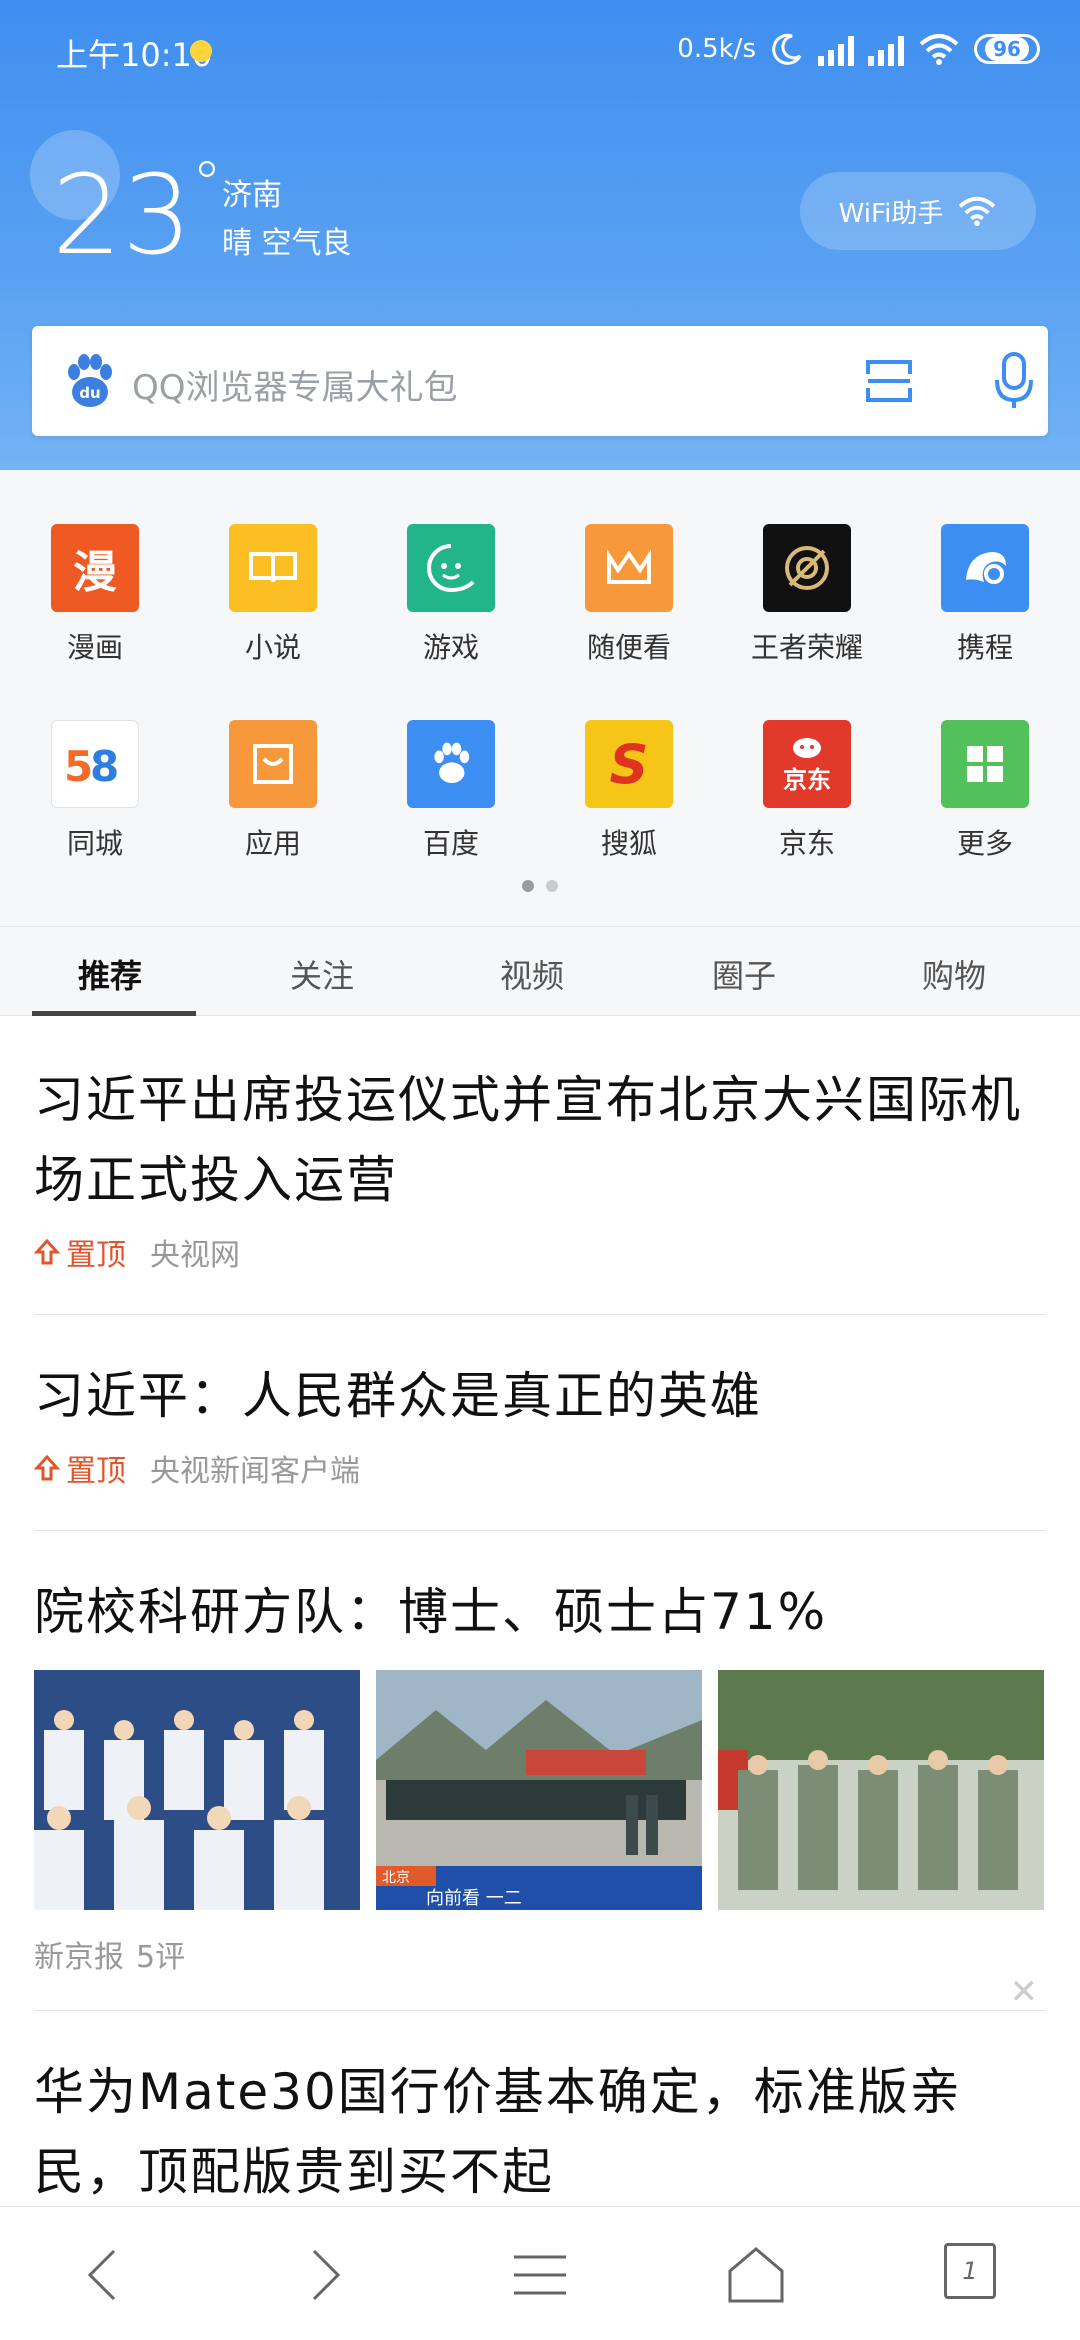 The image size is (1080, 2340). Describe the element at coordinates (451, 568) in the screenshot. I see `game-face-icon` at that location.